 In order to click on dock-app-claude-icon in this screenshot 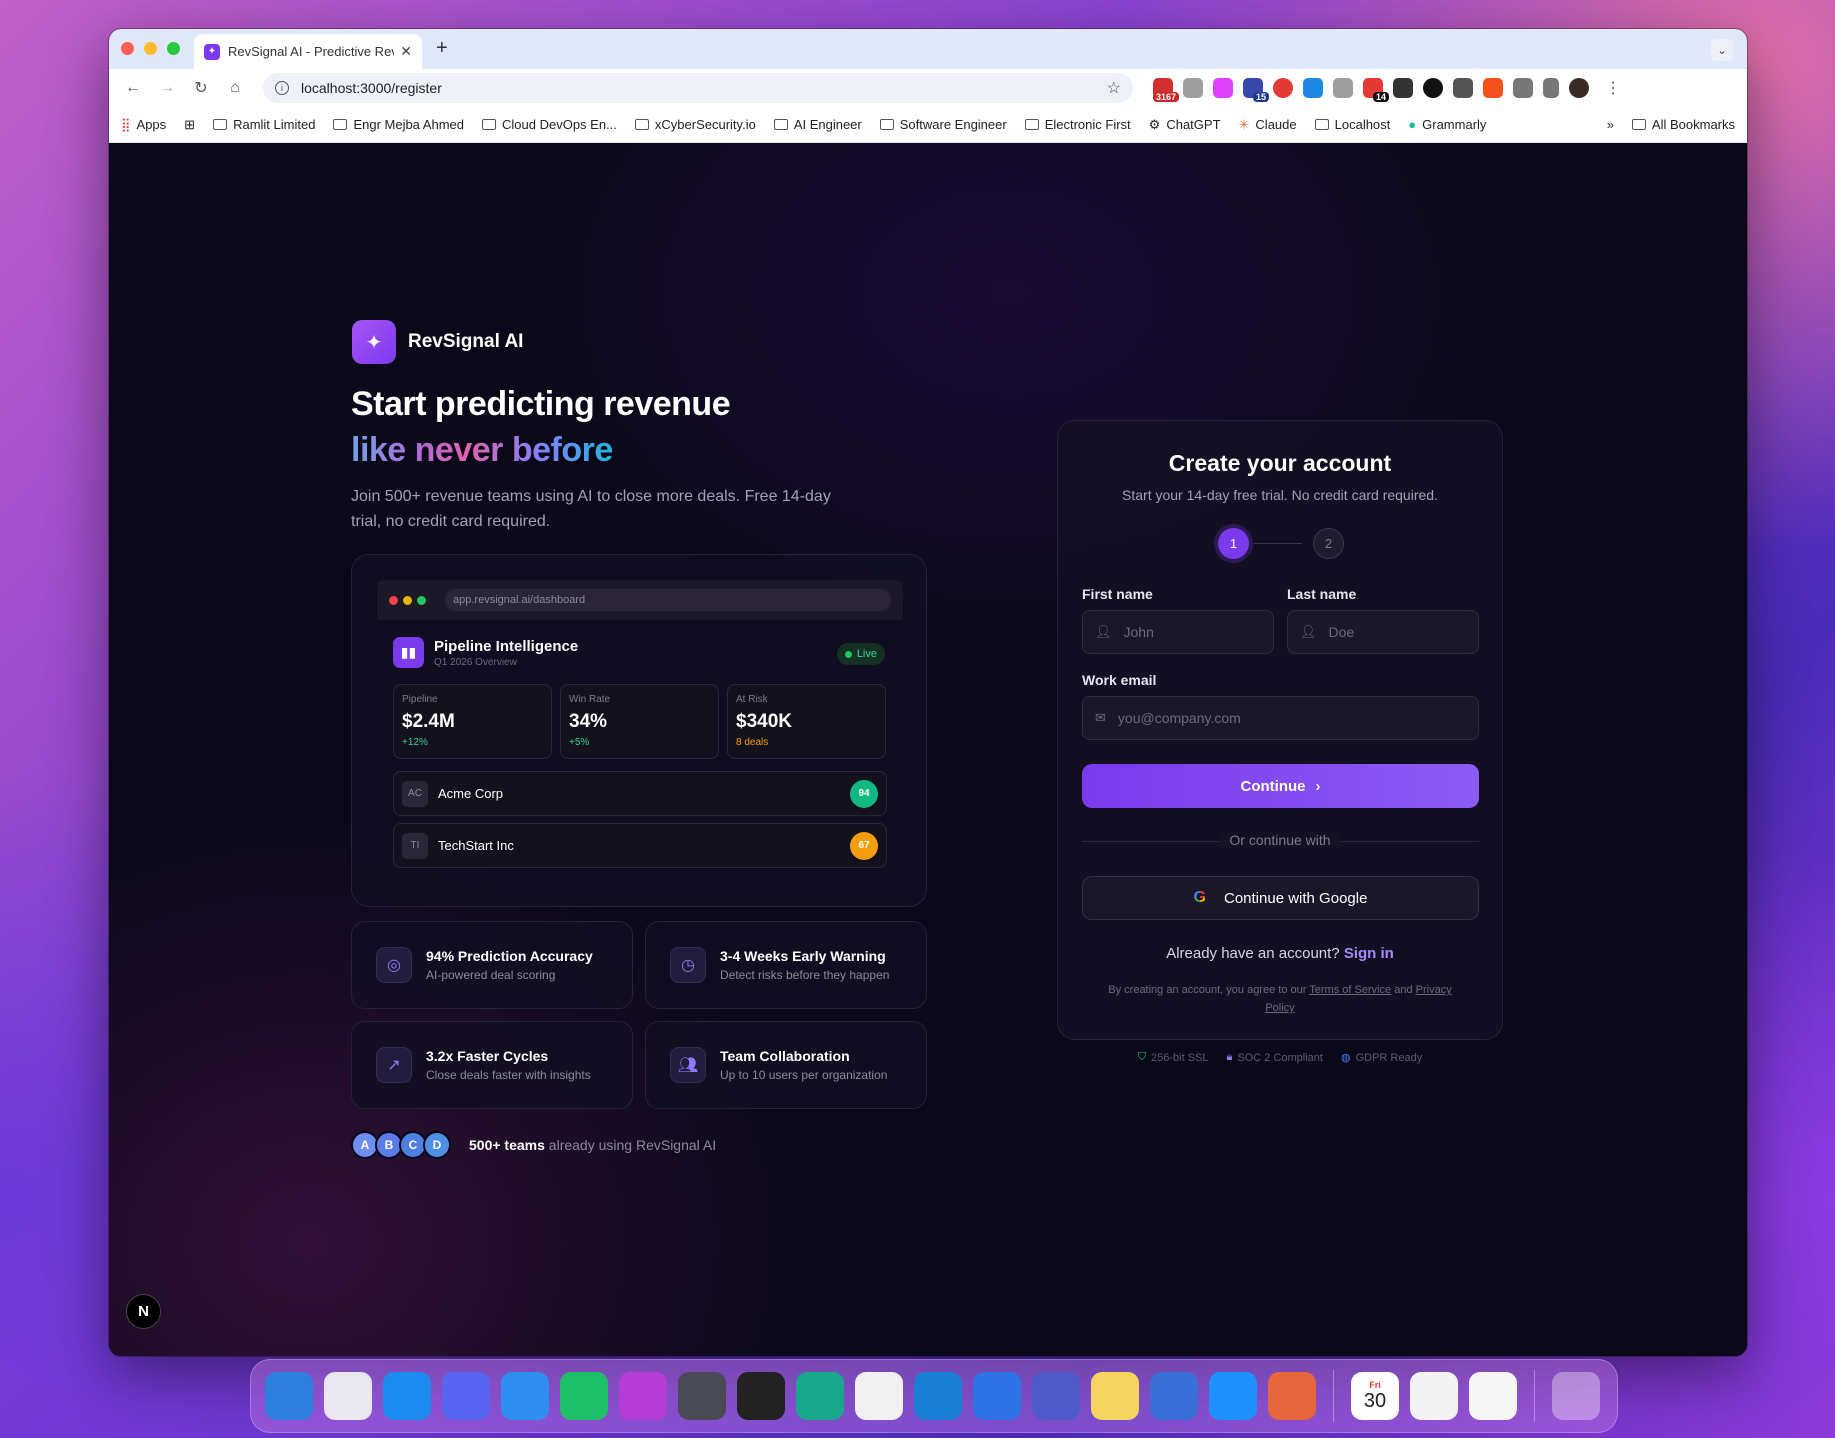, I will do `click(1292, 1396)`.